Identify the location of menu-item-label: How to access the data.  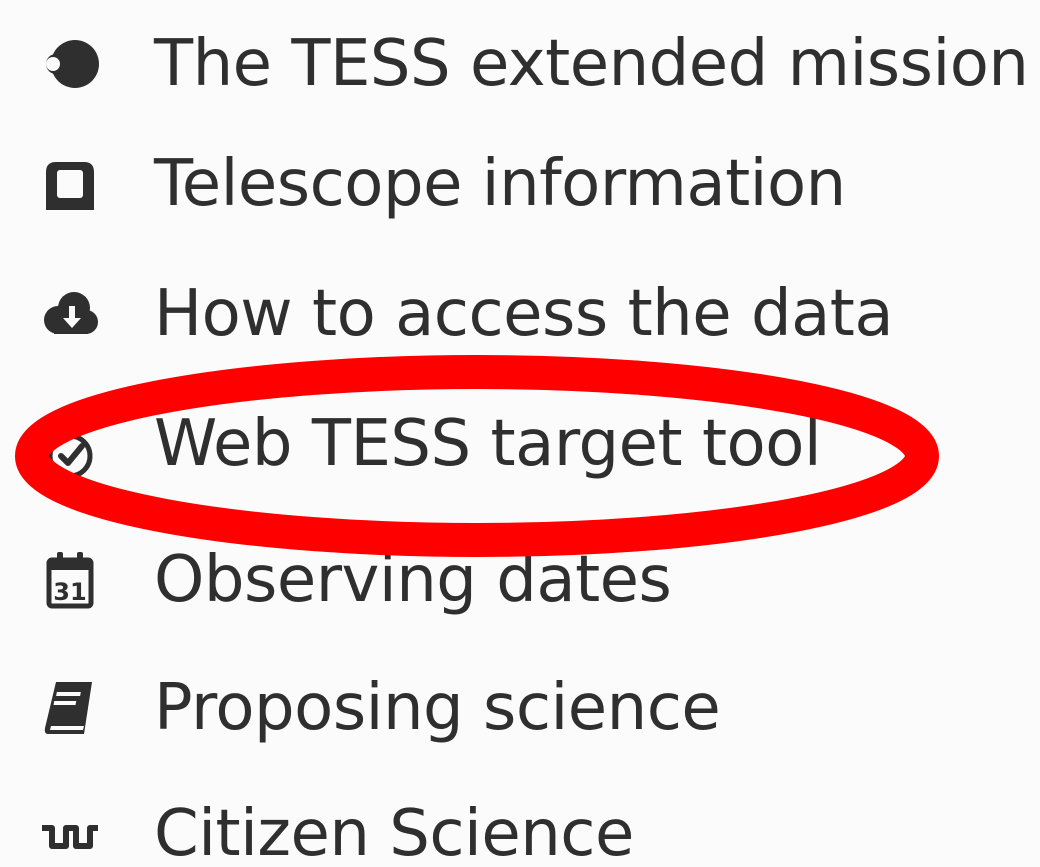
(524, 314).